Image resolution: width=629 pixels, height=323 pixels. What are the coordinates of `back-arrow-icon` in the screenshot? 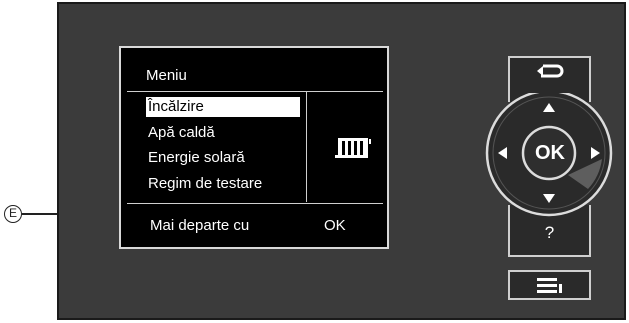 It's located at (549, 71).